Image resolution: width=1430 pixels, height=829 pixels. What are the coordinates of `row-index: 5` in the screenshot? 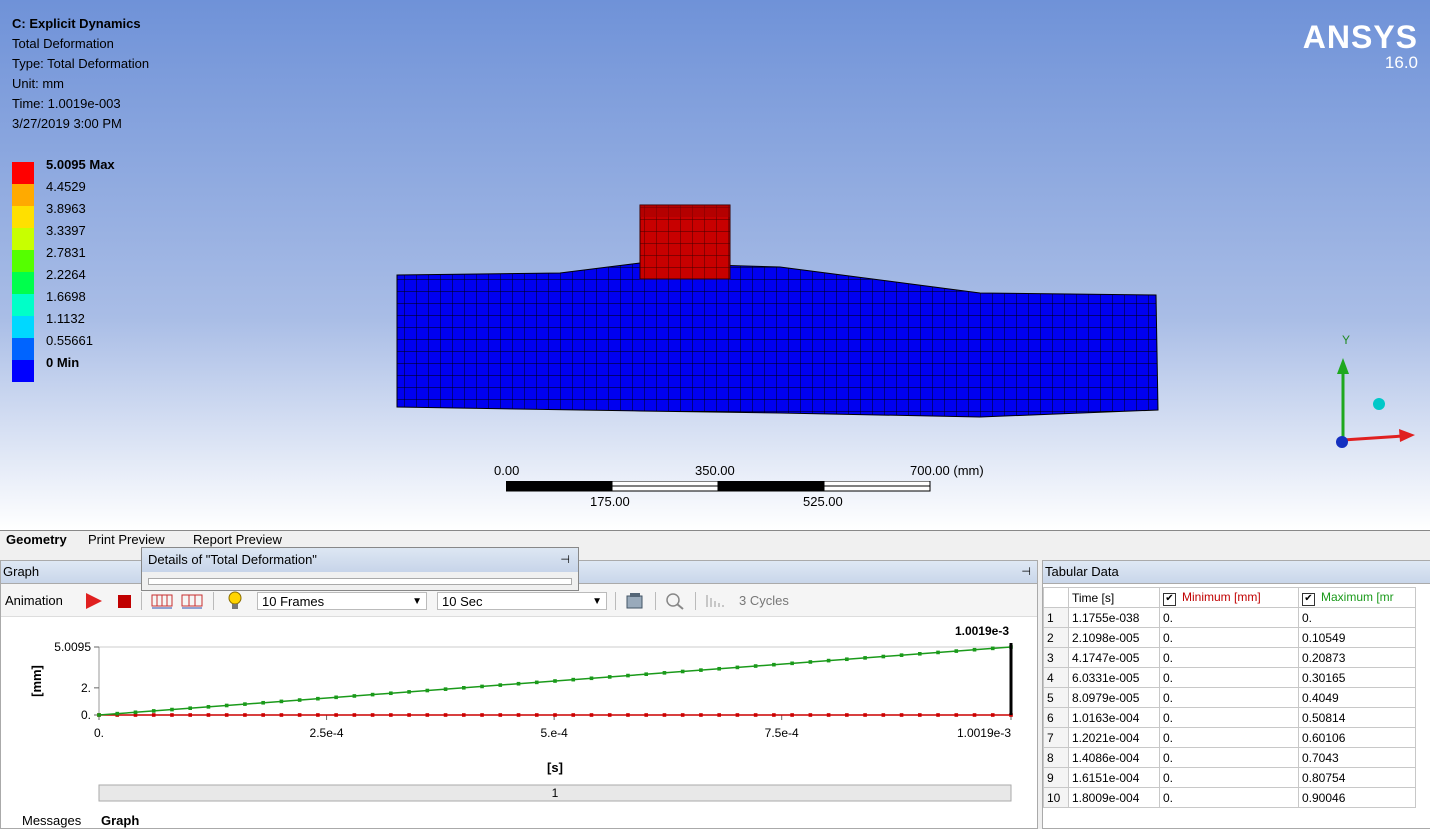 It's located at (1056, 697).